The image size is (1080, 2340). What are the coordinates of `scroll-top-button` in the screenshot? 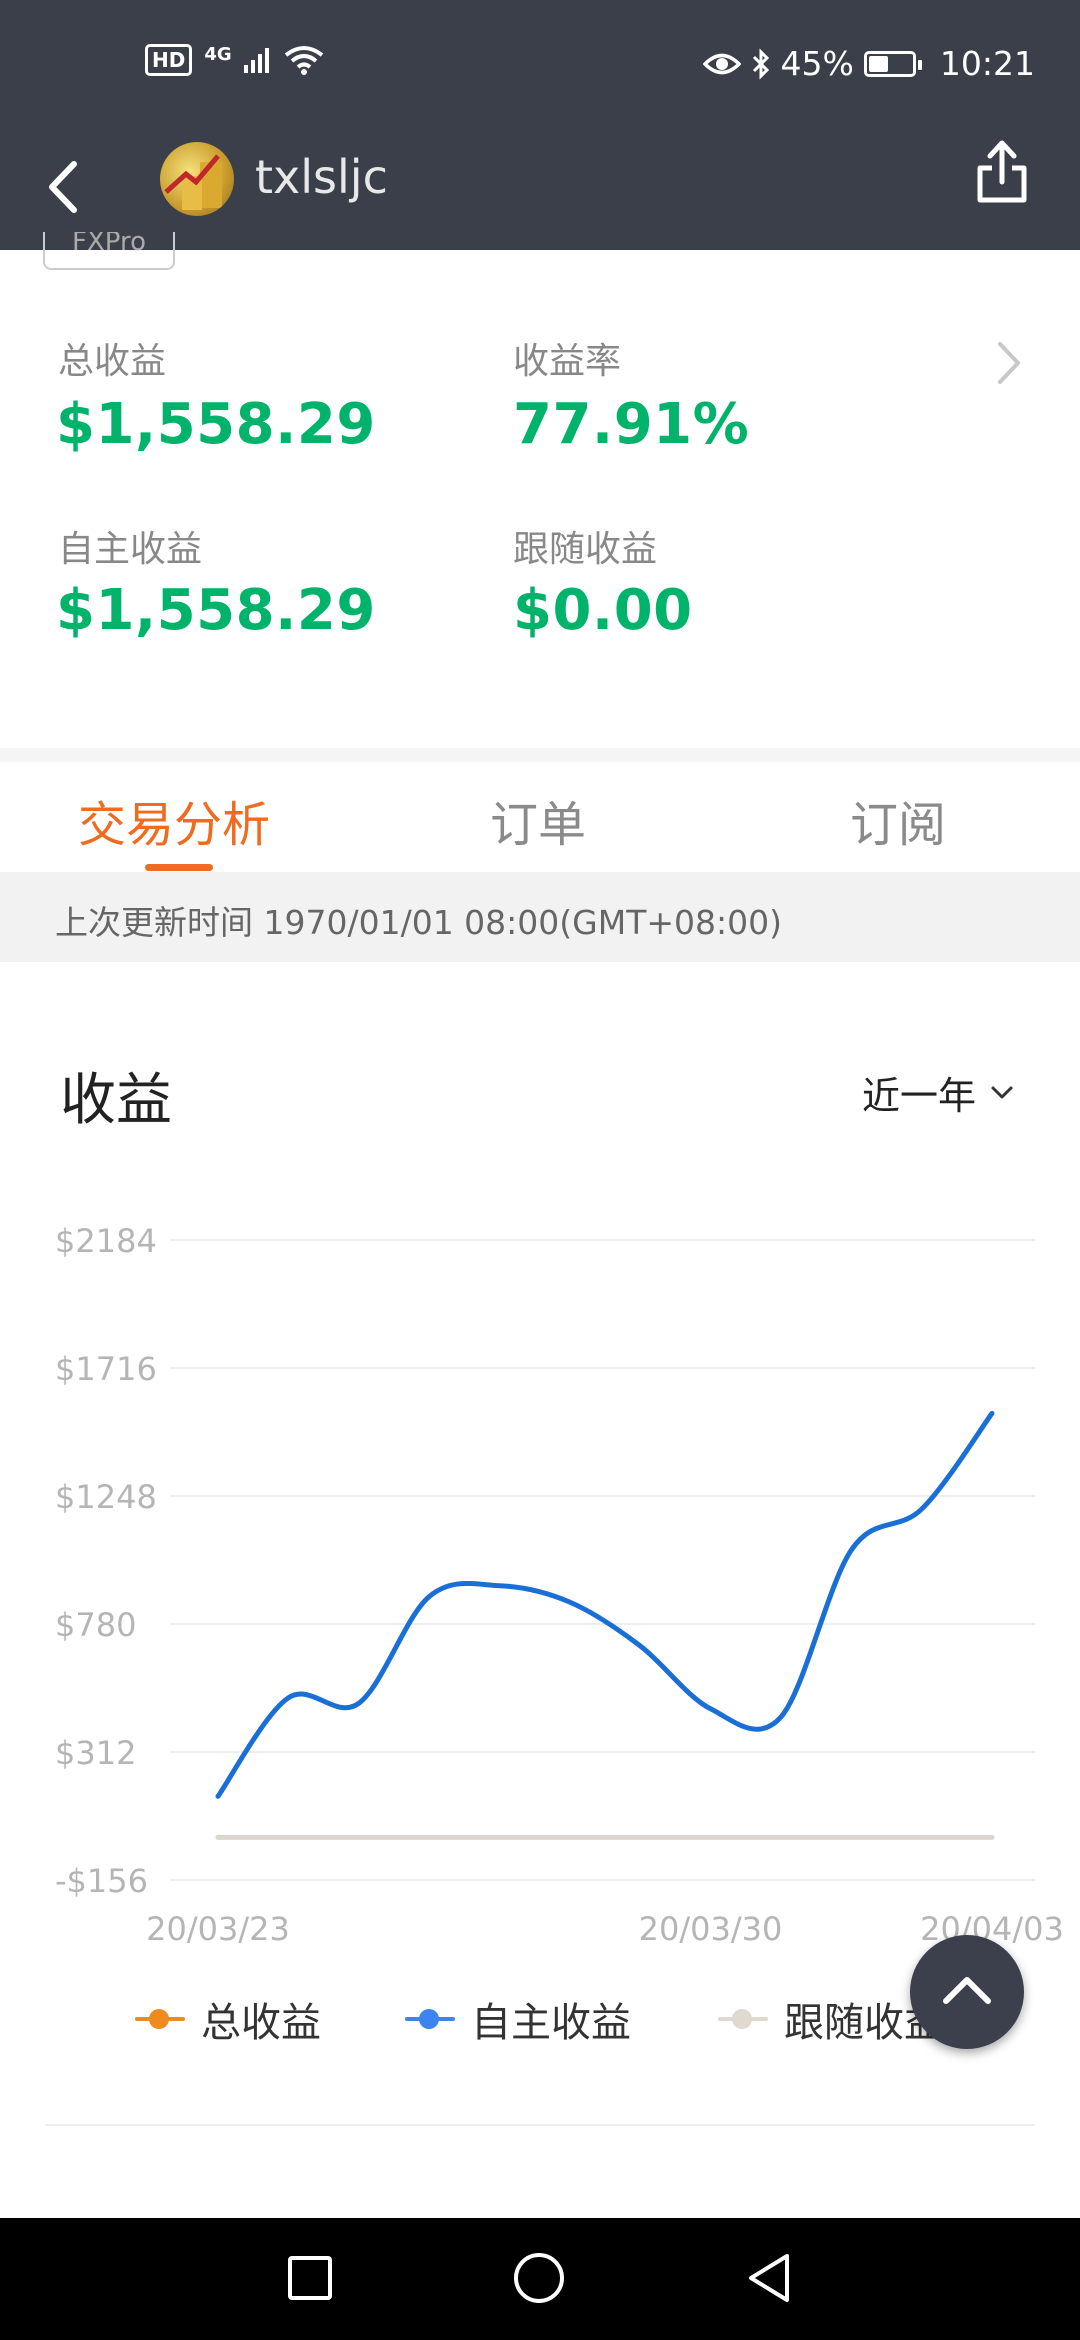 It's located at (967, 1992).